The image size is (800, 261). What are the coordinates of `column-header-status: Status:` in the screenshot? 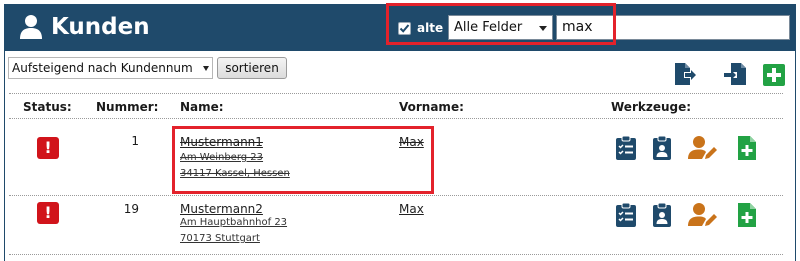 It's located at (47, 107).